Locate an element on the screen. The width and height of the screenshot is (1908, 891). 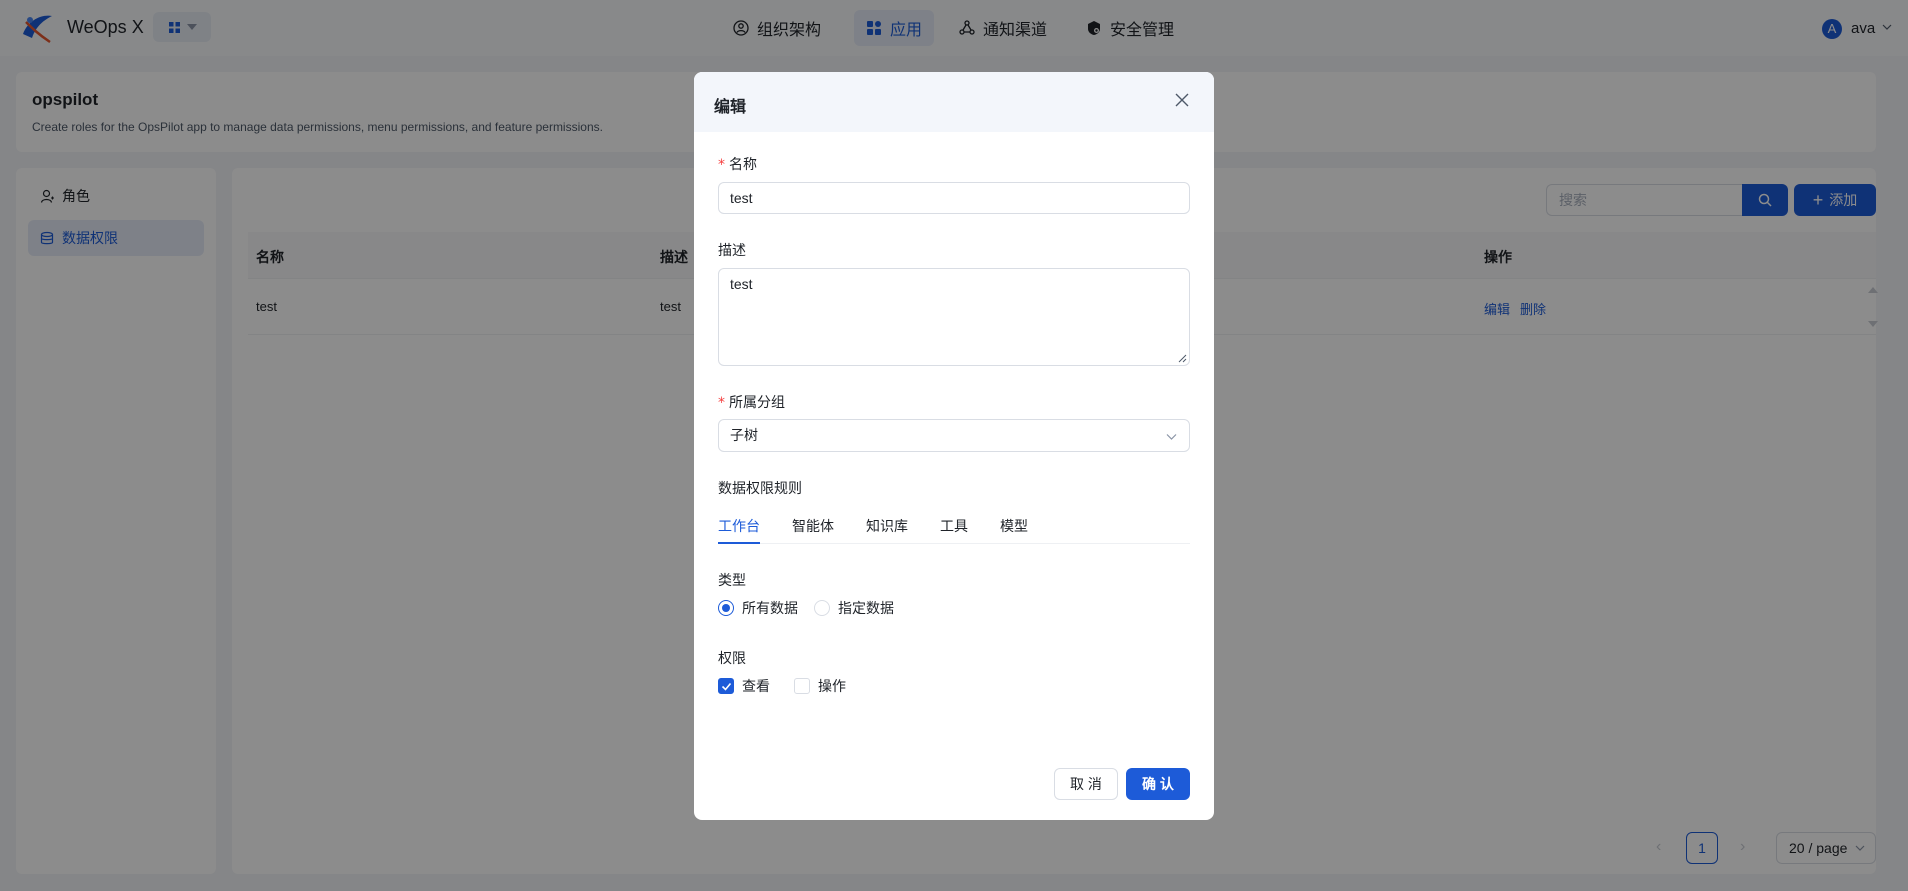
modal-header: 编辑 is located at coordinates (954, 102).